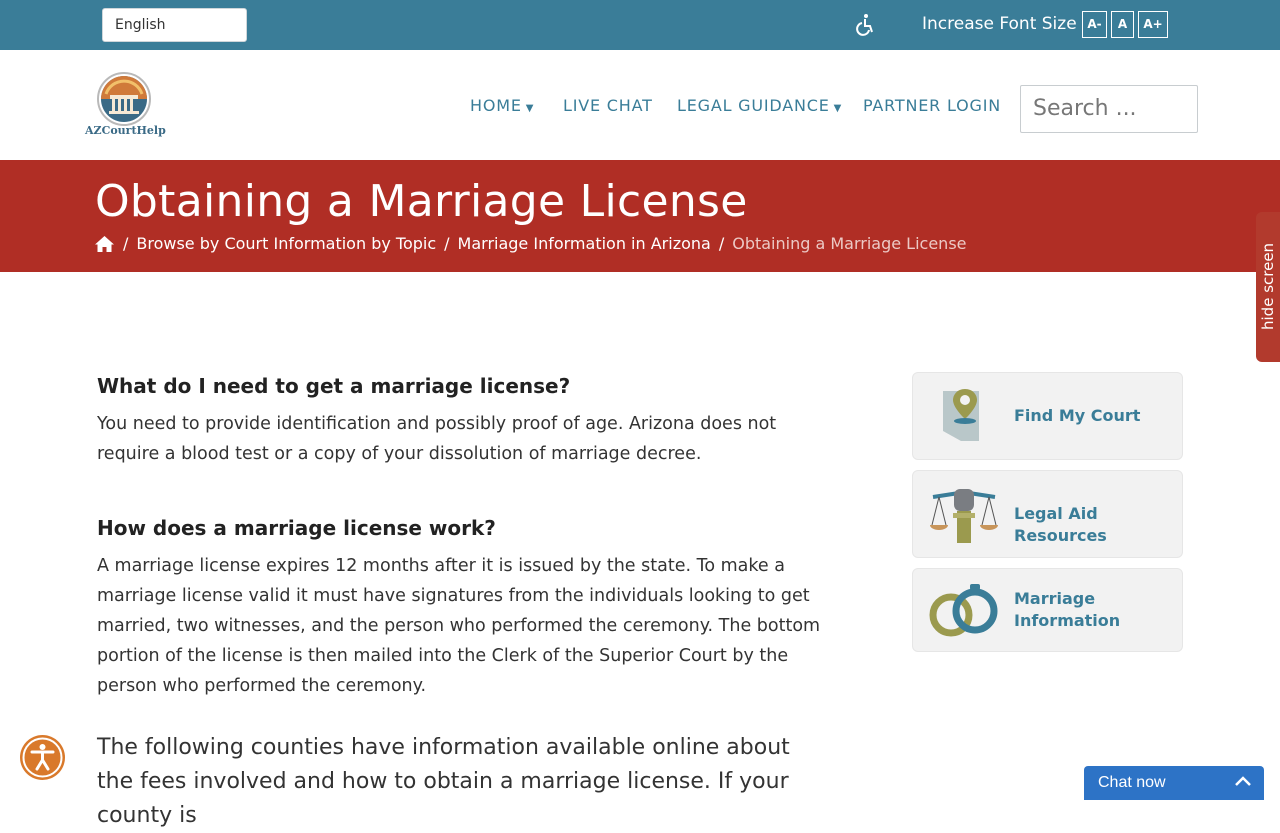 Image resolution: width=1280 pixels, height=833 pixels. I want to click on chevron-up-icon, so click(1243, 781).